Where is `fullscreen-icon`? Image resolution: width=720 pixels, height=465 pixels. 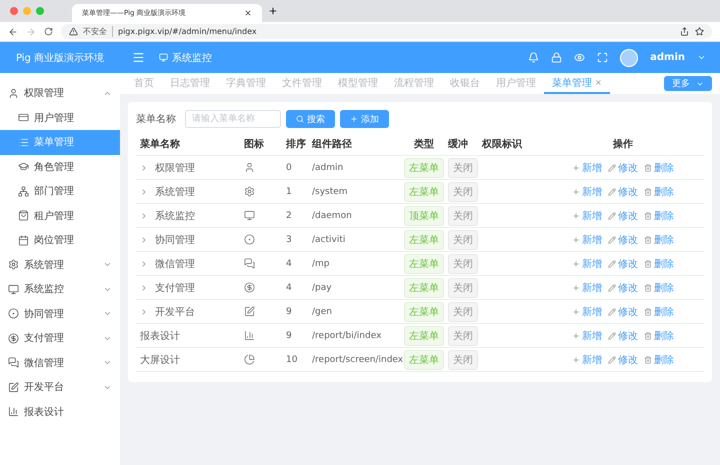 fullscreen-icon is located at coordinates (602, 57).